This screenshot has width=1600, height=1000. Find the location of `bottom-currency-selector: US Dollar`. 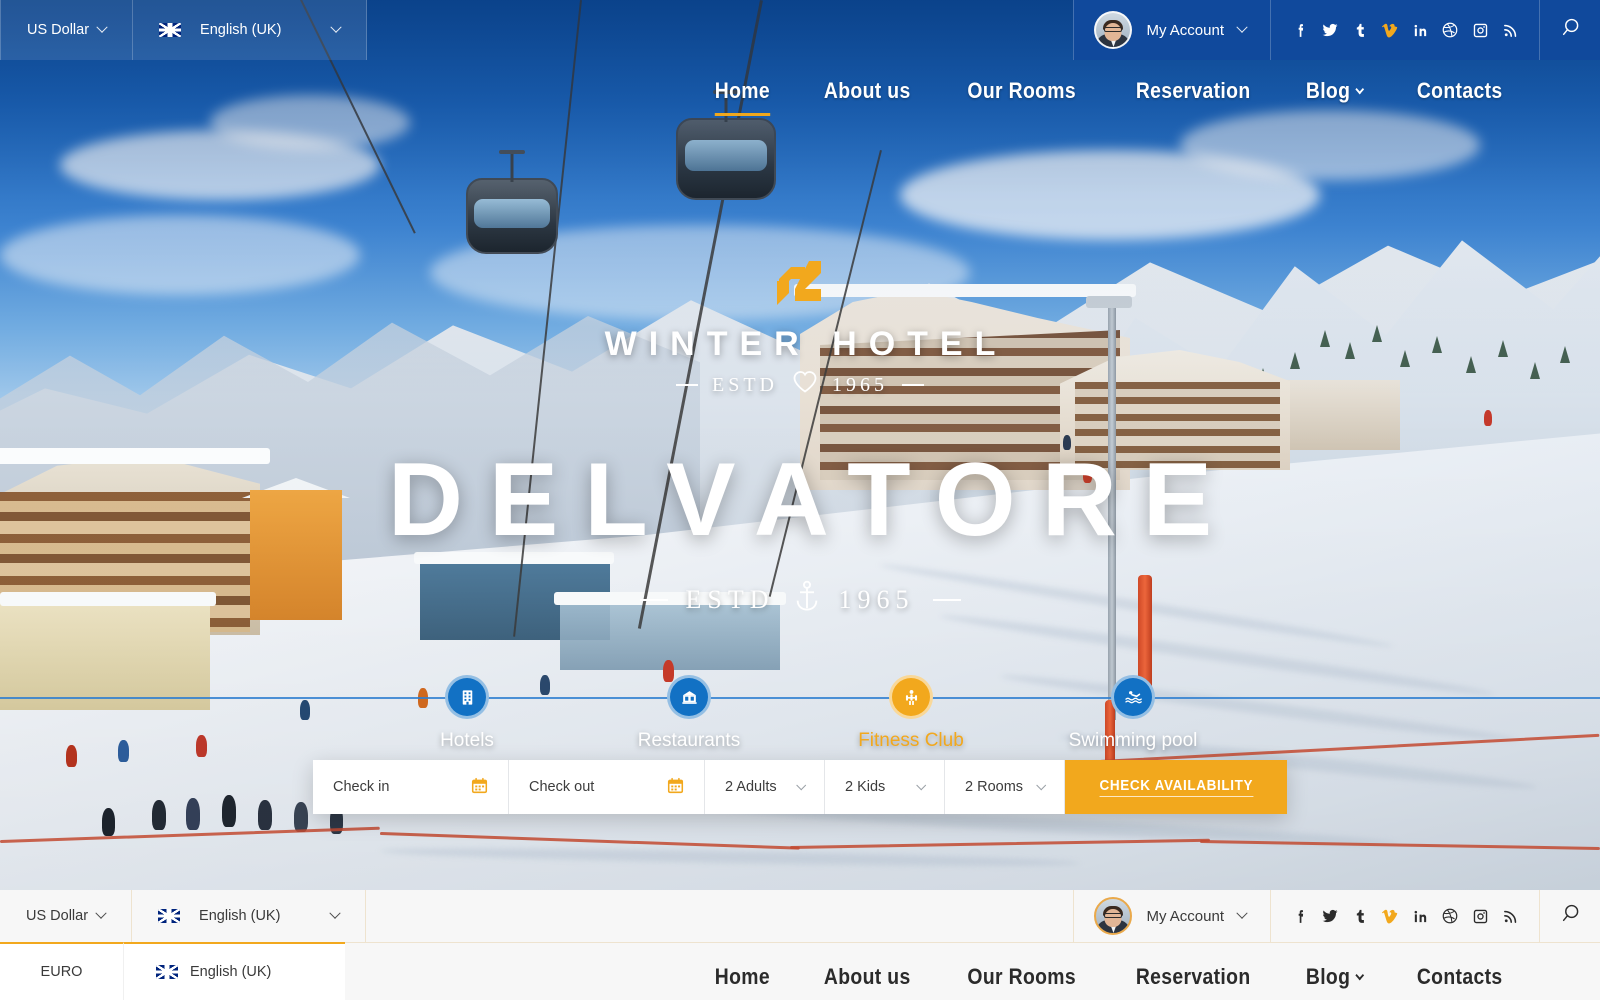

bottom-currency-selector: US Dollar is located at coordinates (66, 916).